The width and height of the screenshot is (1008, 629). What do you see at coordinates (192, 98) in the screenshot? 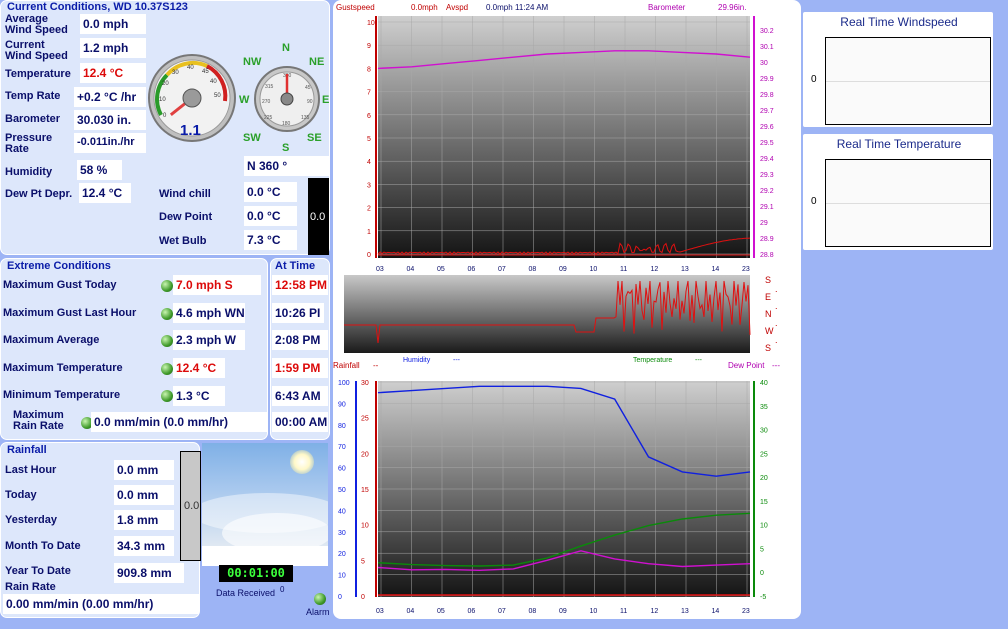
I see `wind-speed-gauge: 01020 304045 4050 1.1` at bounding box center [192, 98].